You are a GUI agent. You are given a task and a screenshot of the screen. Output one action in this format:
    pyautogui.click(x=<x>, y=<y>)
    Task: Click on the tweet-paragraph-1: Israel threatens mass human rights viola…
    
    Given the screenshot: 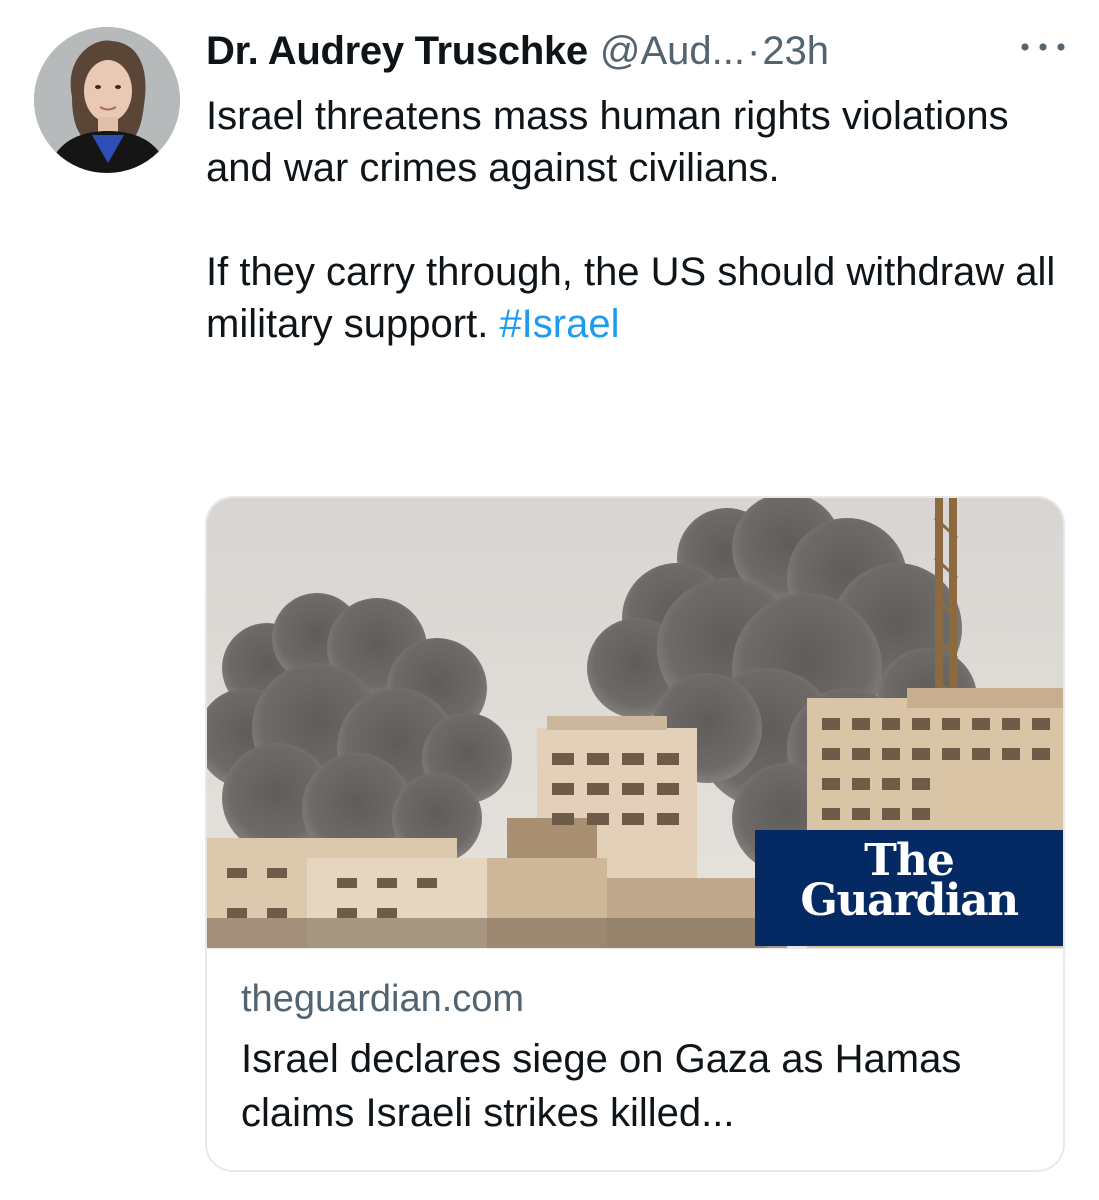 What is the action you would take?
    pyautogui.click(x=607, y=142)
    